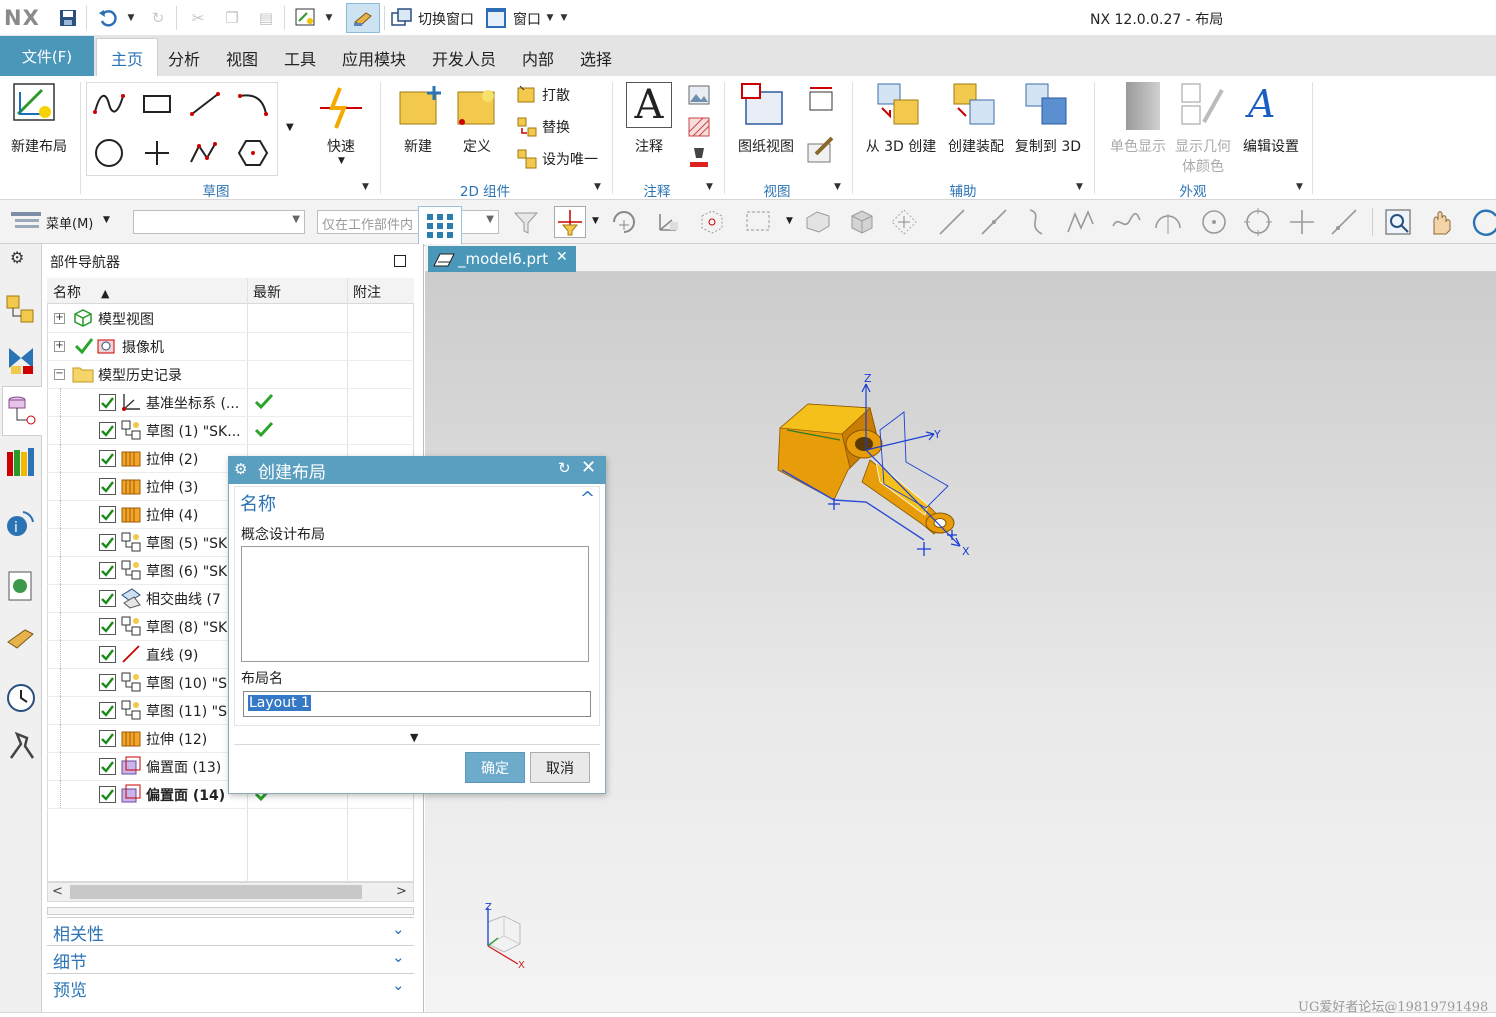 The height and width of the screenshot is (1017, 1496). Describe the element at coordinates (186, 571) in the screenshot. I see `tree-item-label: 草图 (6) "SK` at that location.